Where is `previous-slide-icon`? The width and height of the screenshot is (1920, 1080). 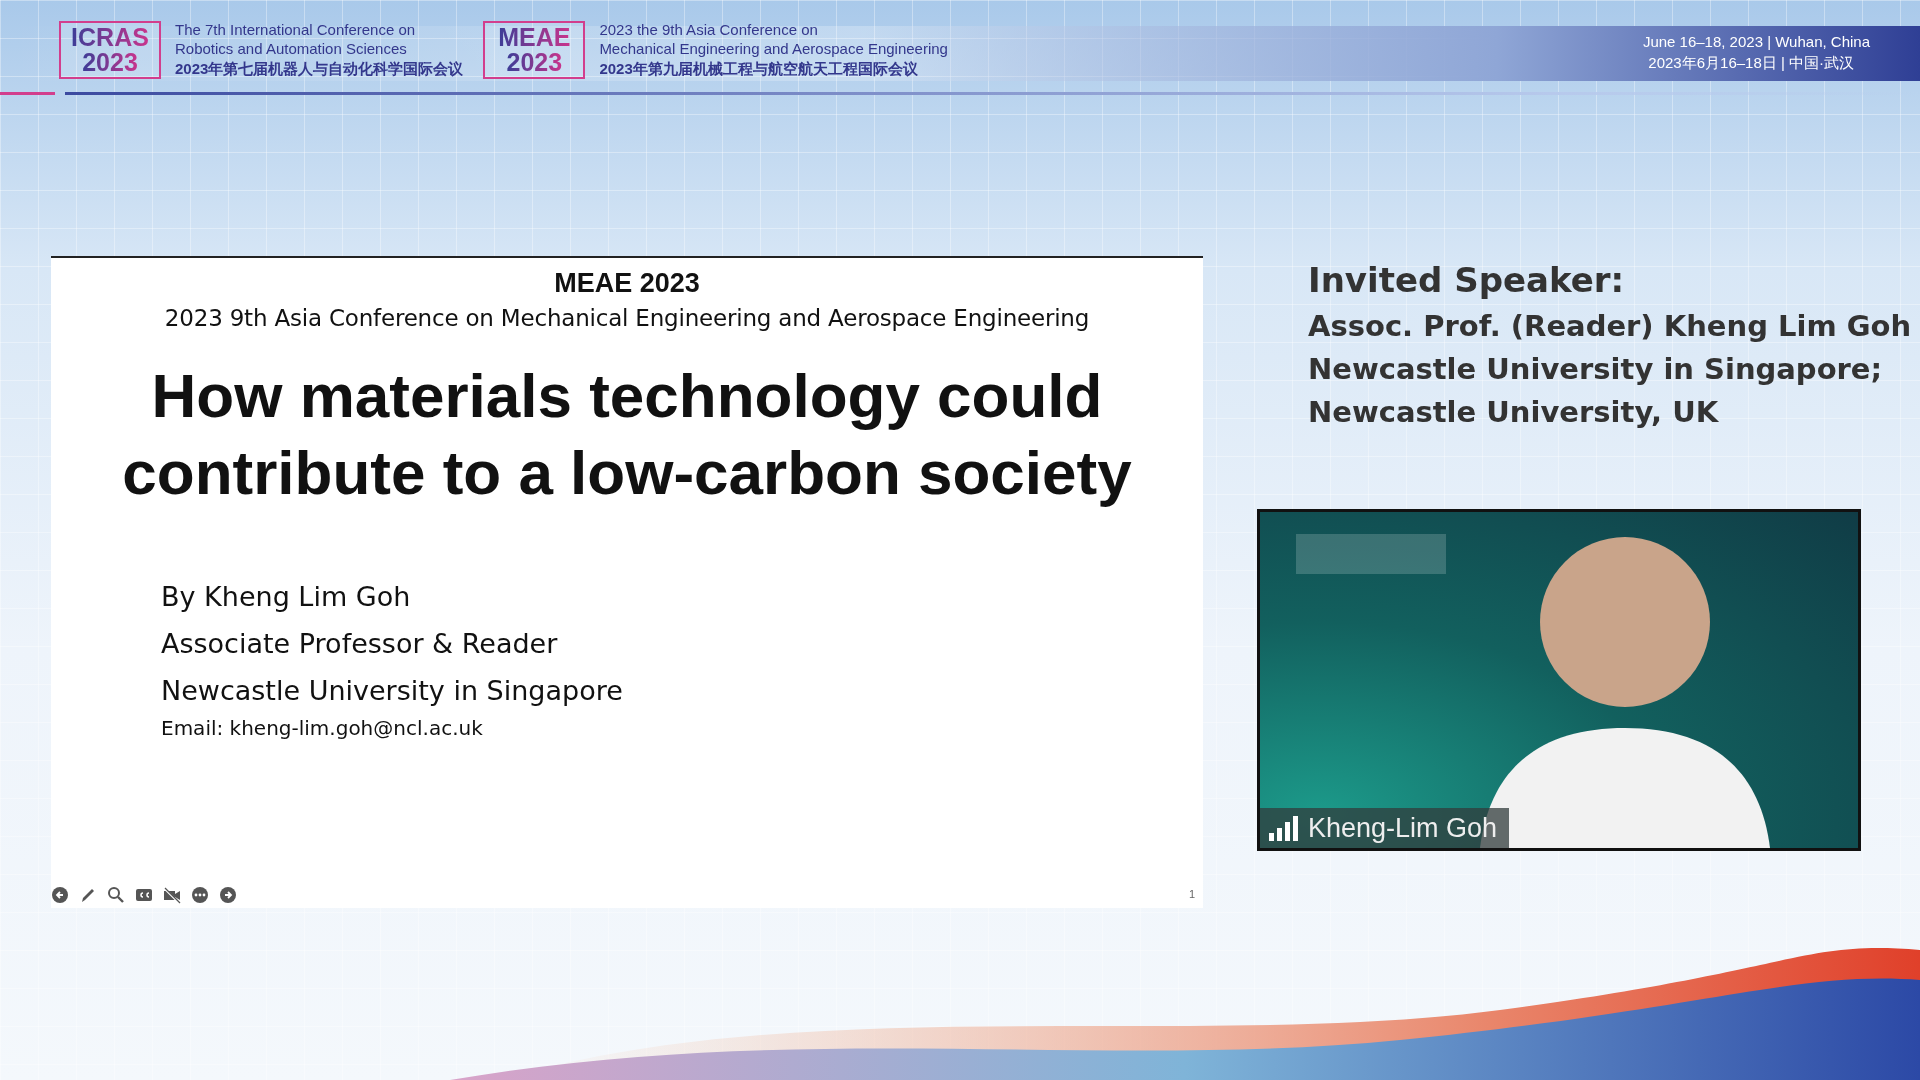
previous-slide-icon is located at coordinates (60, 895).